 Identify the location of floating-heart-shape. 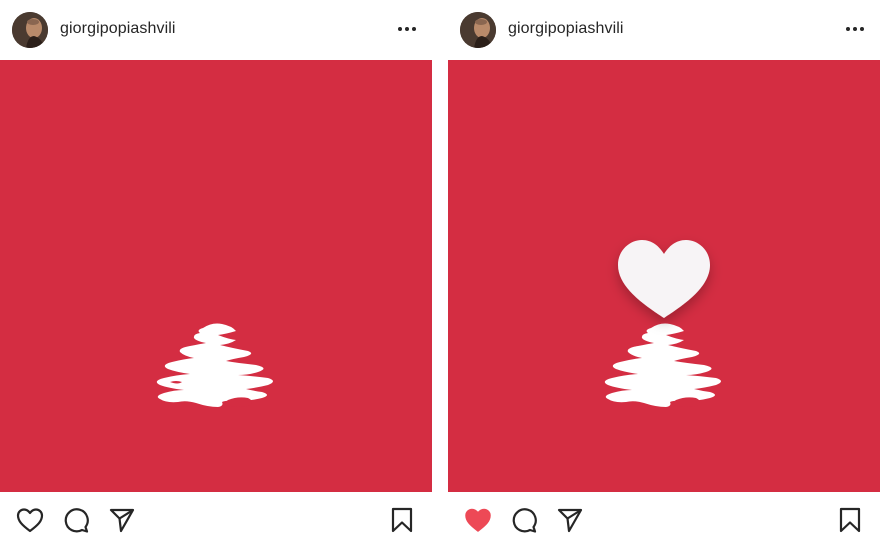
(664, 279).